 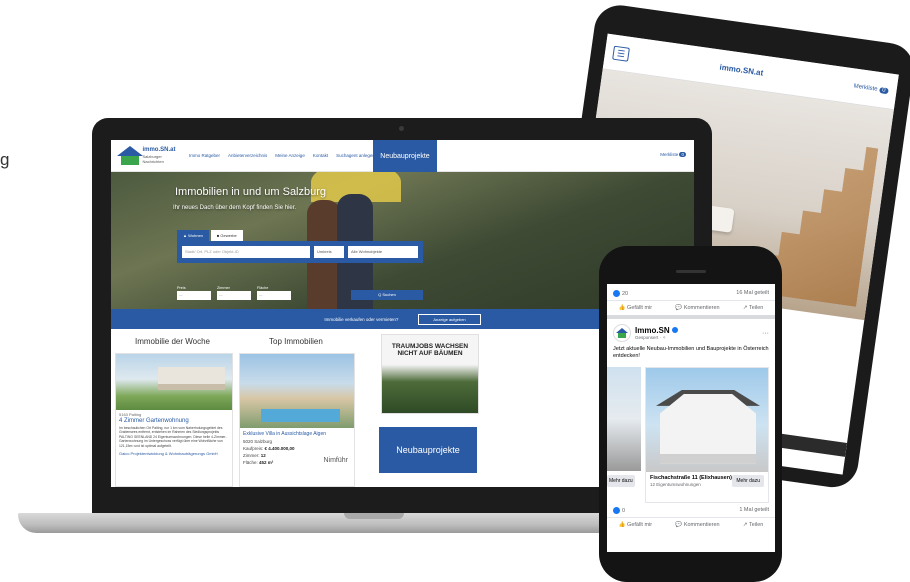 I want to click on shares-top: 16 Mal geteilt, so click(x=752, y=293).